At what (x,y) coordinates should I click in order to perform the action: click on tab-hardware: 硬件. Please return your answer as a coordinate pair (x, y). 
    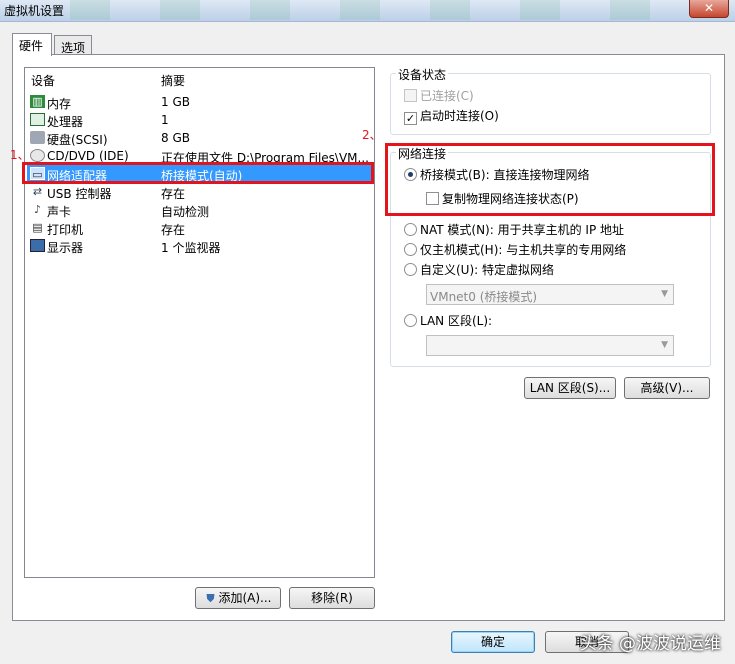
    Looking at the image, I should click on (32, 44).